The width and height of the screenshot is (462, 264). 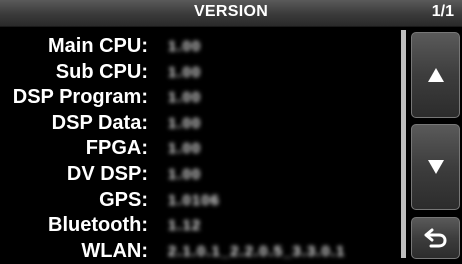 What do you see at coordinates (185, 123) in the screenshot?
I see `dsp-data-value: 1.00` at bounding box center [185, 123].